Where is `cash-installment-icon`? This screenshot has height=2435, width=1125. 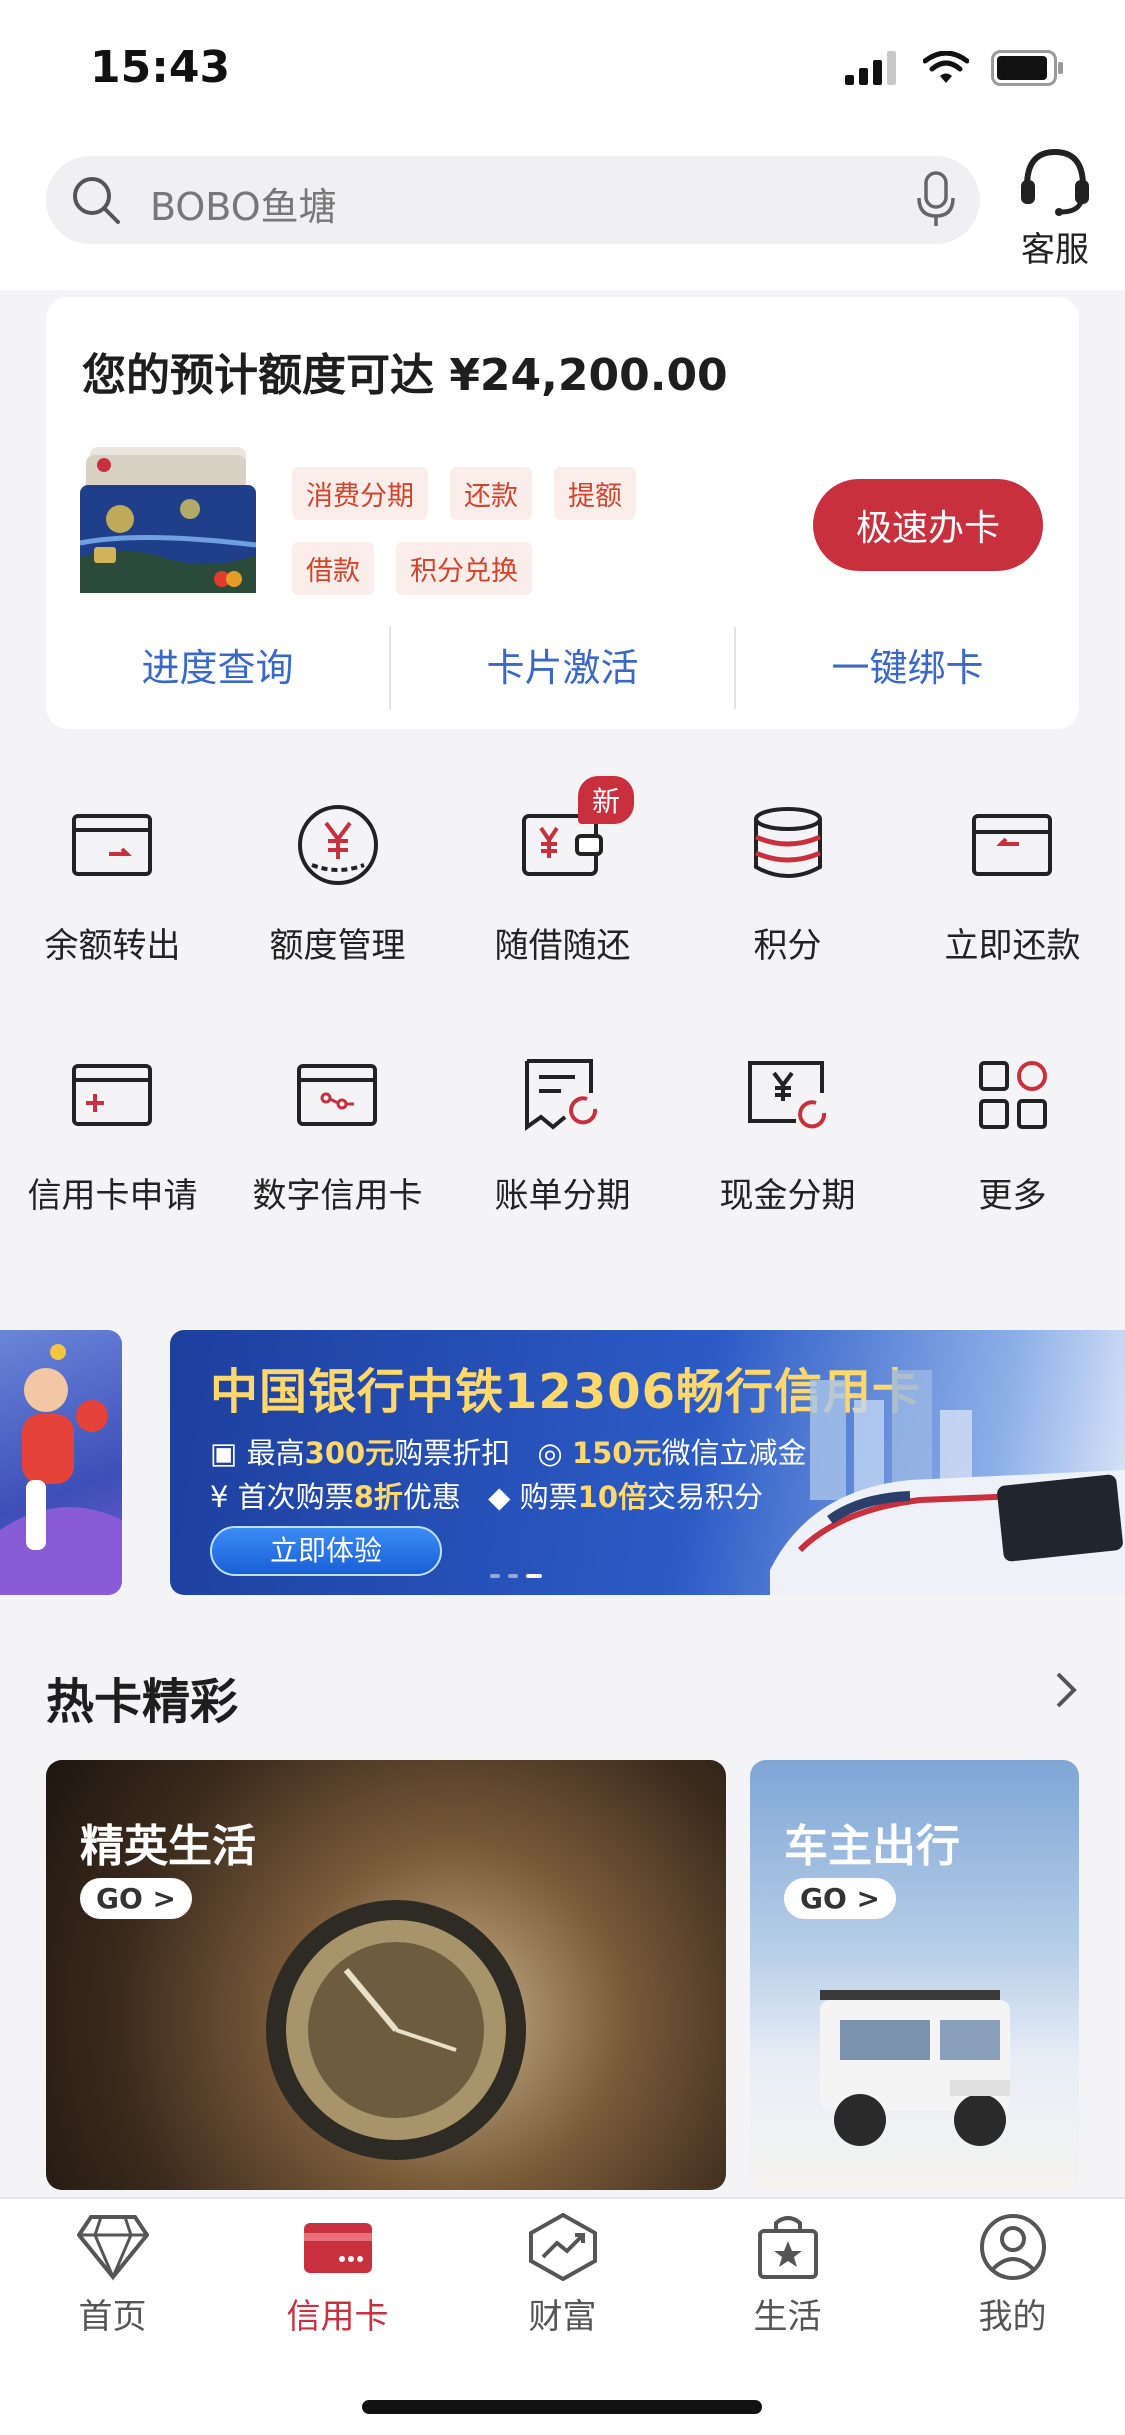 cash-installment-icon is located at coordinates (786, 1095).